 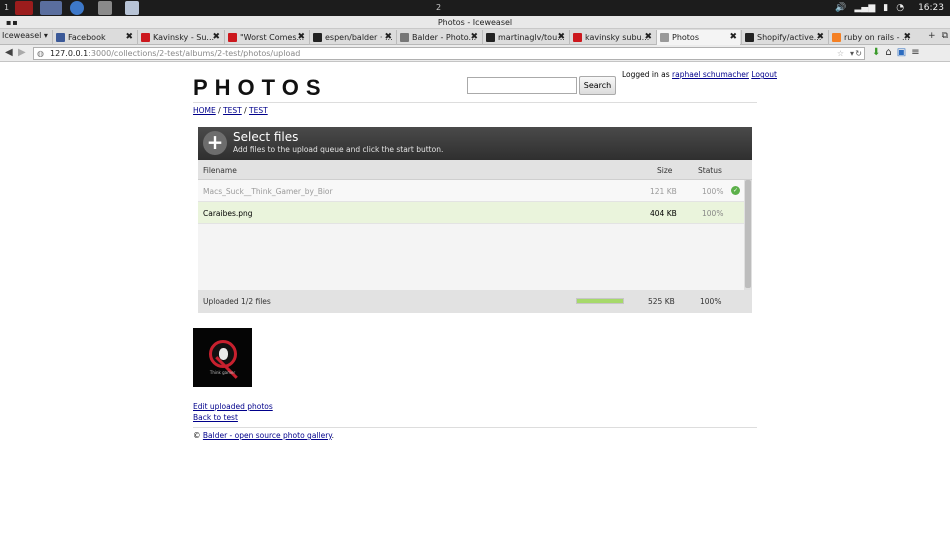 What do you see at coordinates (475, 8) in the screenshot?
I see `taskbar: 1 2 🔊 ▂▄▆ ▮ ◔ 16:23` at bounding box center [475, 8].